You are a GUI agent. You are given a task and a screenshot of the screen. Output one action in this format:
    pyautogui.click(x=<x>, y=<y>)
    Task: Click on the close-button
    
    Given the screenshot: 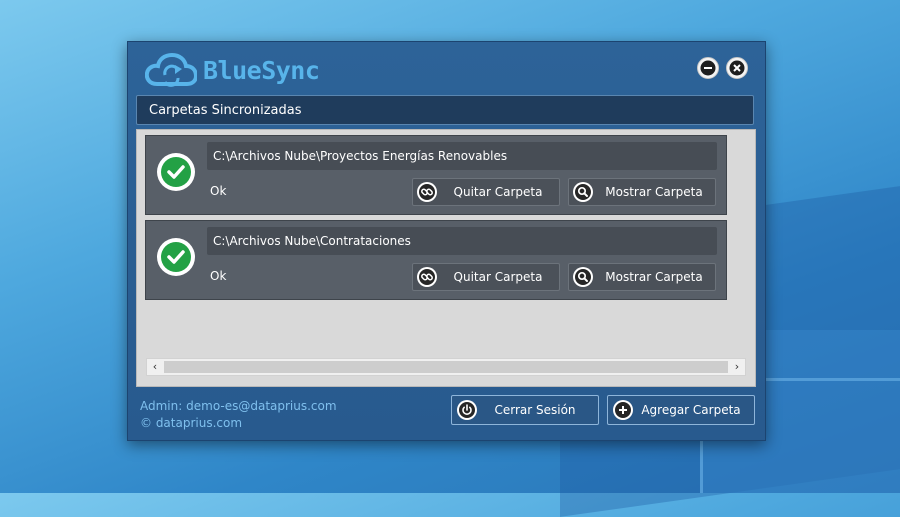 What is the action you would take?
    pyautogui.click(x=737, y=68)
    